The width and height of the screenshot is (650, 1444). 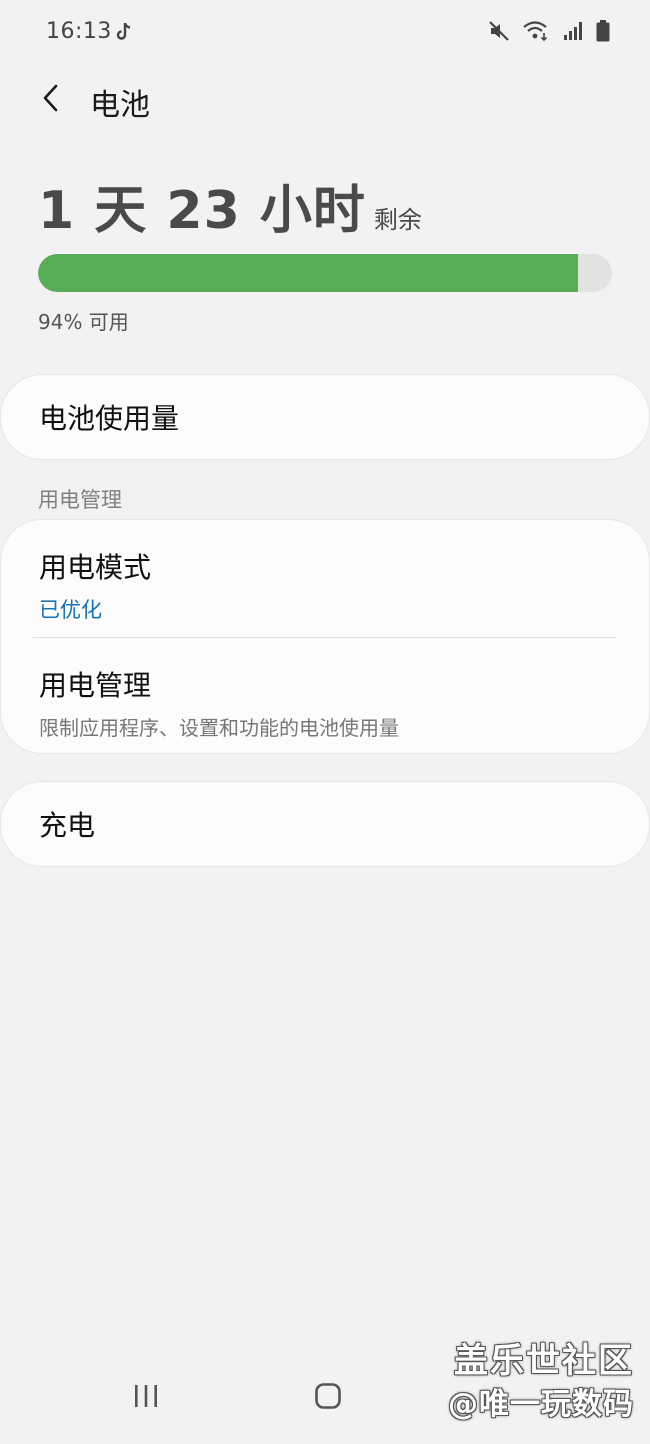 I want to click on charging-card: 充电, so click(x=325, y=824).